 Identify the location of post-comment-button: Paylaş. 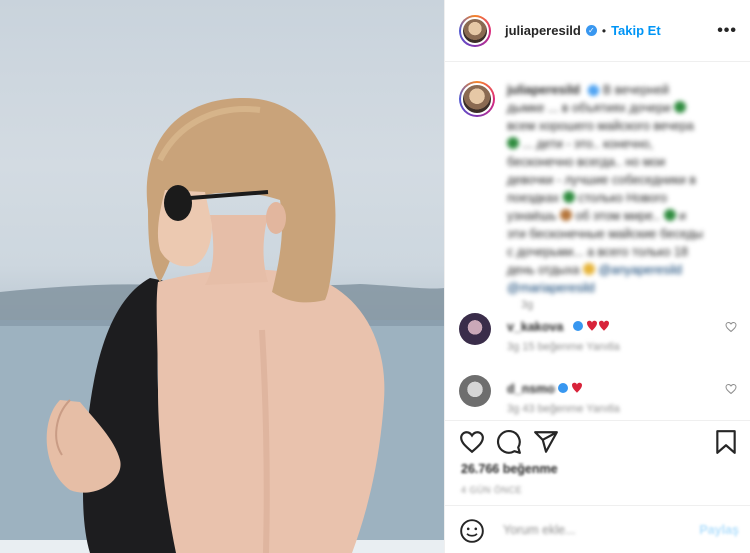
(719, 530).